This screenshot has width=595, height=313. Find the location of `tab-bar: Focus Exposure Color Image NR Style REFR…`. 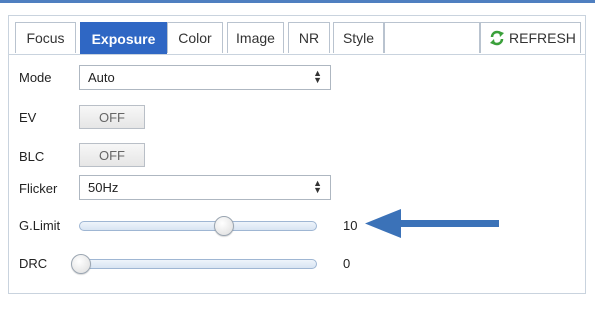

tab-bar: Focus Exposure Color Image NR Style REFR… is located at coordinates (297, 35).